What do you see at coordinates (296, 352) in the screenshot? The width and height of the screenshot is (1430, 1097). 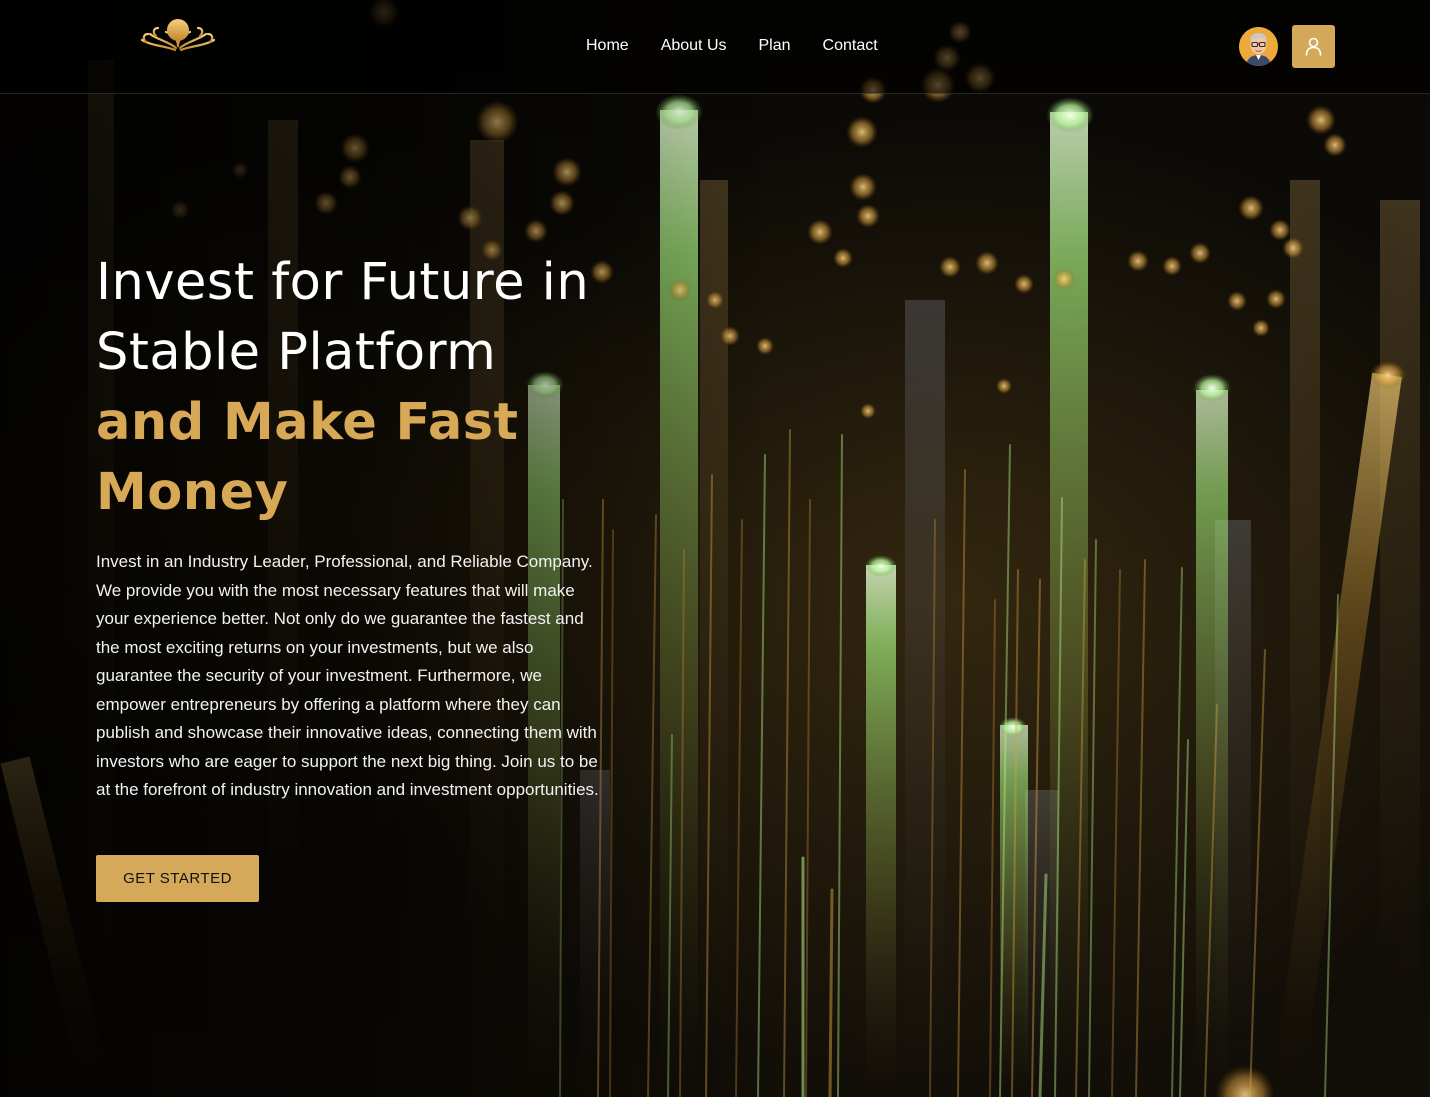 I see `hero-title-line-2: Stable Platform` at bounding box center [296, 352].